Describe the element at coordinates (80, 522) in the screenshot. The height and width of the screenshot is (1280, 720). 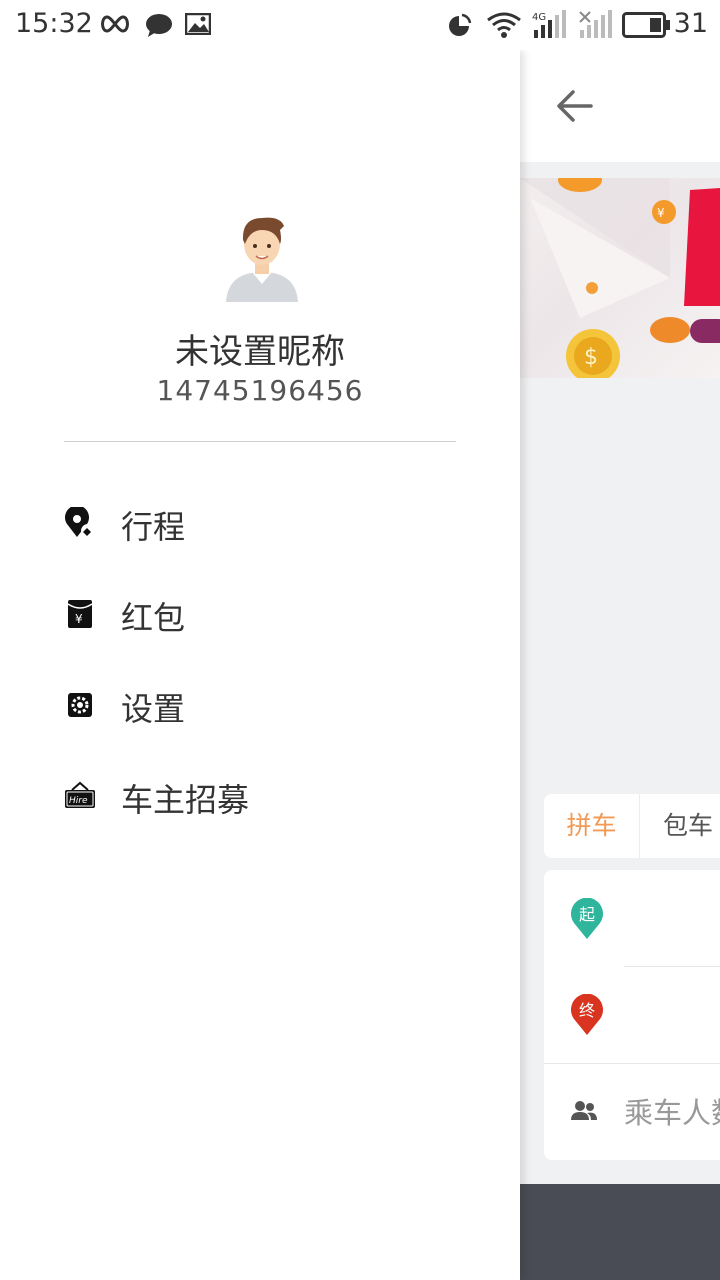
I see `location-pin-icon` at that location.